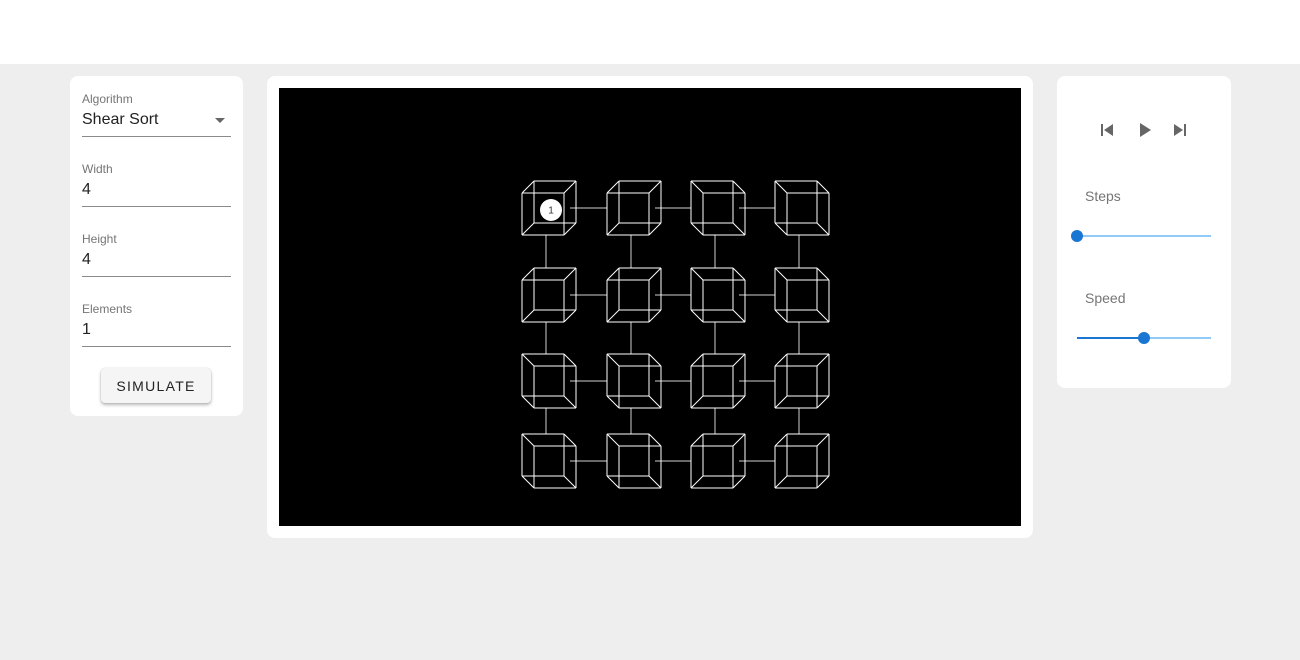 The image size is (1300, 660). I want to click on dropdown-arrow-icon, so click(220, 120).